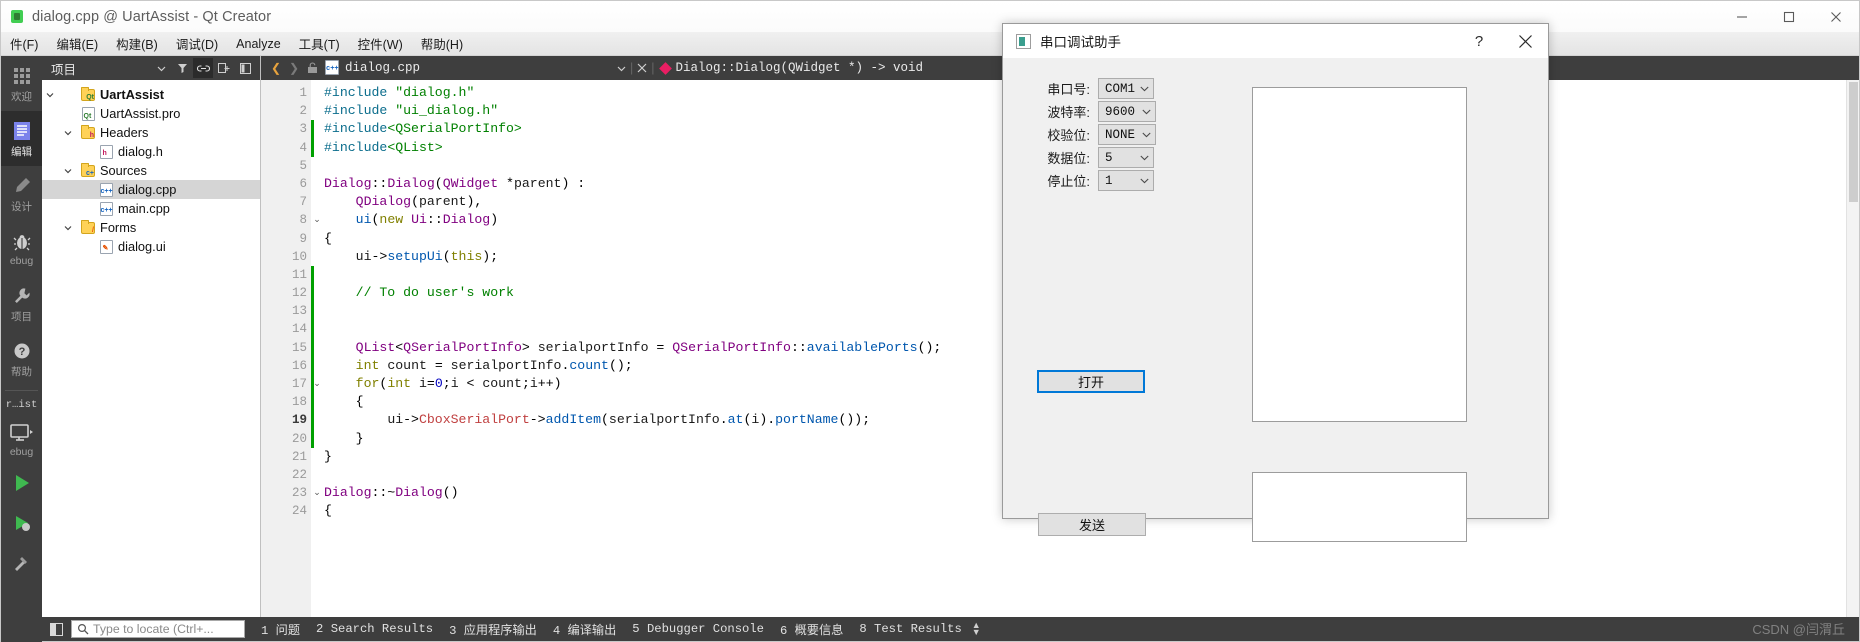  What do you see at coordinates (299, 311) in the screenshot?
I see `line-number: 13` at bounding box center [299, 311].